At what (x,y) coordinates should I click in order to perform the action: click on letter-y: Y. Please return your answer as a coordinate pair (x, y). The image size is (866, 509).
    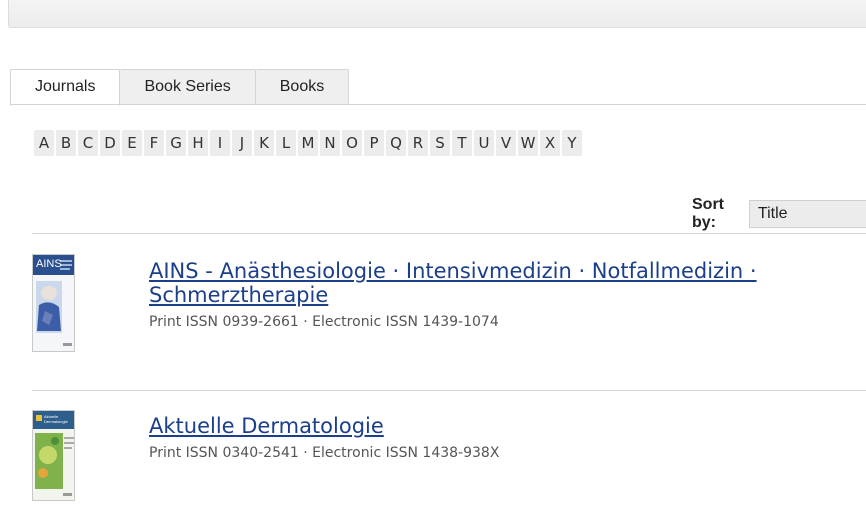
    Looking at the image, I should click on (572, 143).